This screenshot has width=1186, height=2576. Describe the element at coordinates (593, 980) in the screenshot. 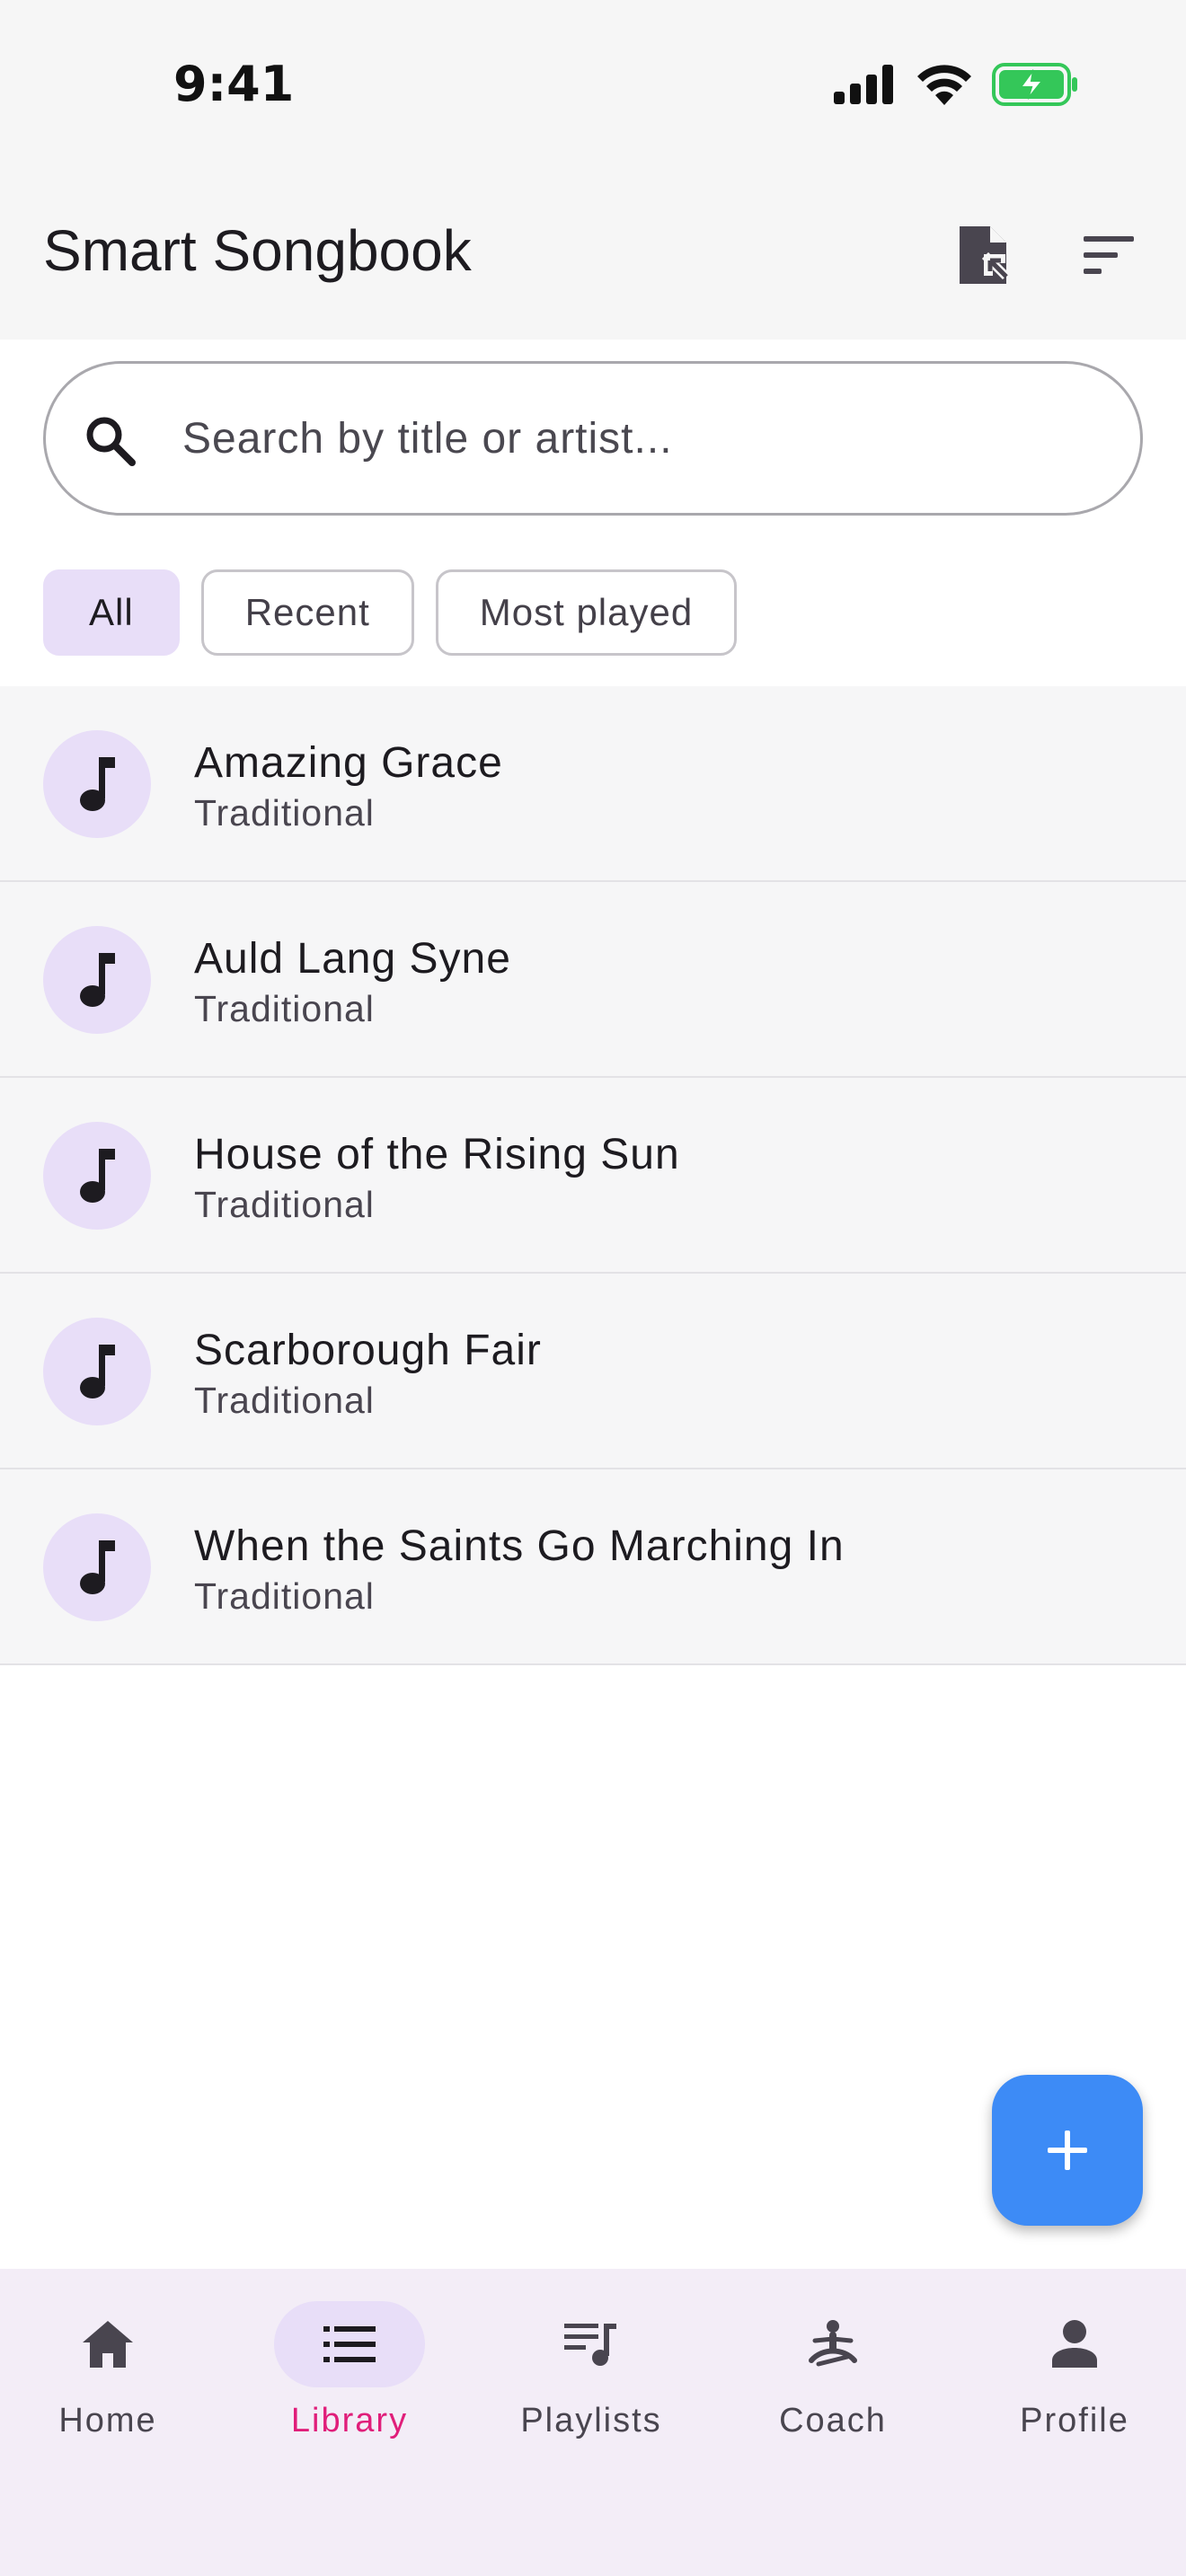

I see `song-list-item: Auld Lang Syne Traditional` at that location.